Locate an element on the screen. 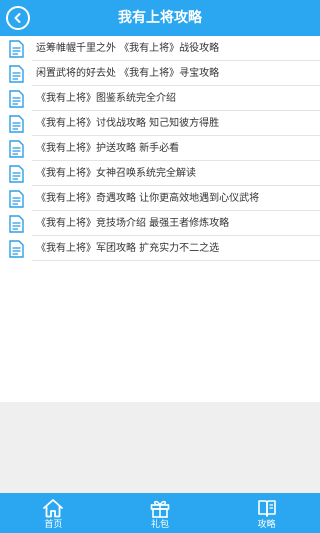 Image resolution: width=320 pixels, height=533 pixels. list-item: 《我有上将》图鉴系统完全介绍 is located at coordinates (160, 98).